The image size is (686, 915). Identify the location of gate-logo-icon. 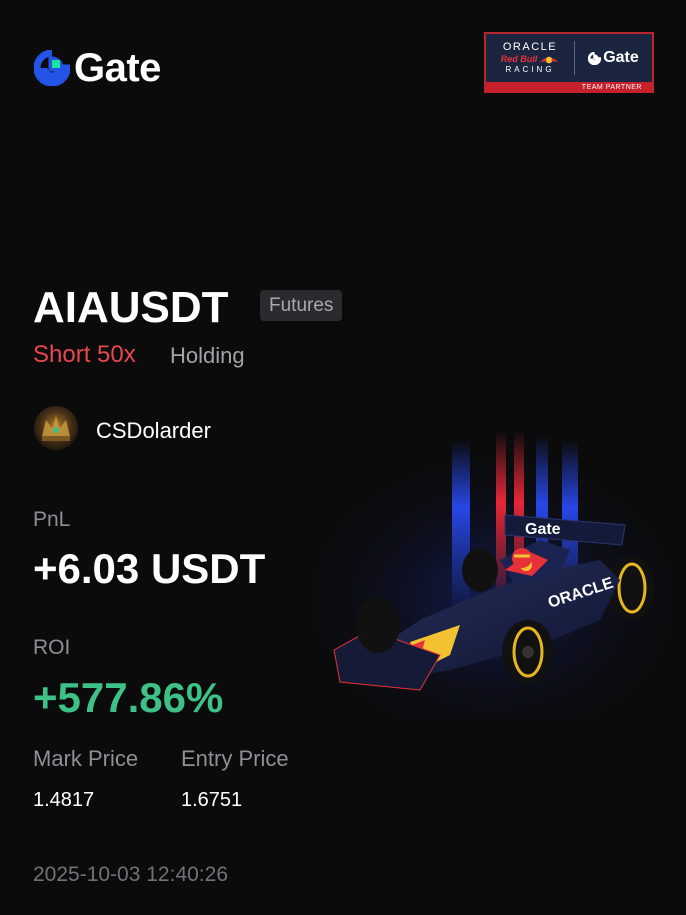
(52, 68).